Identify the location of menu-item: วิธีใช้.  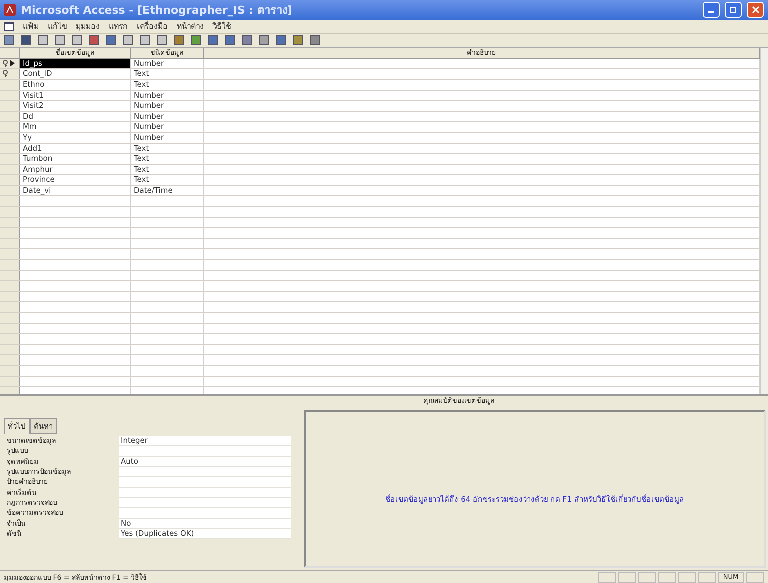
(222, 26).